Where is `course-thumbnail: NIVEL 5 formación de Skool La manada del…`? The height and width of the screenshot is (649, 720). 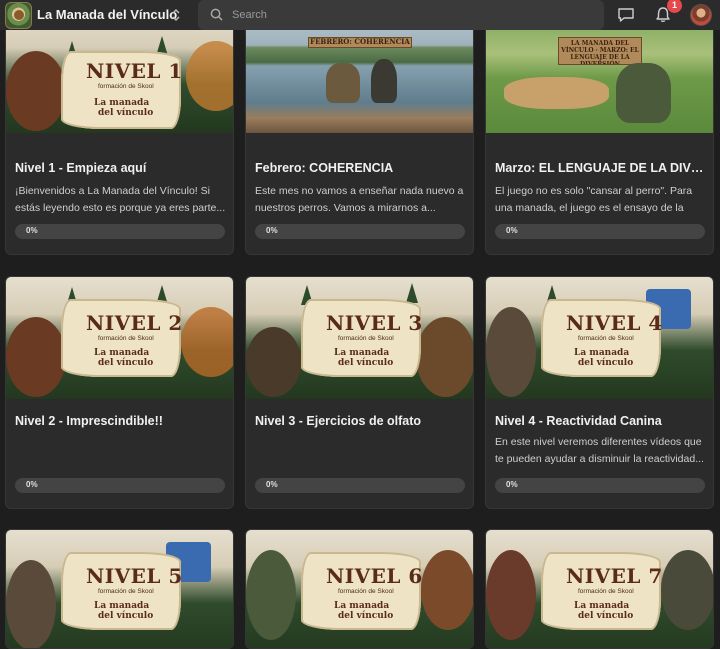
course-thumbnail: NIVEL 5 formación de Skool La manada del… is located at coordinates (119, 589).